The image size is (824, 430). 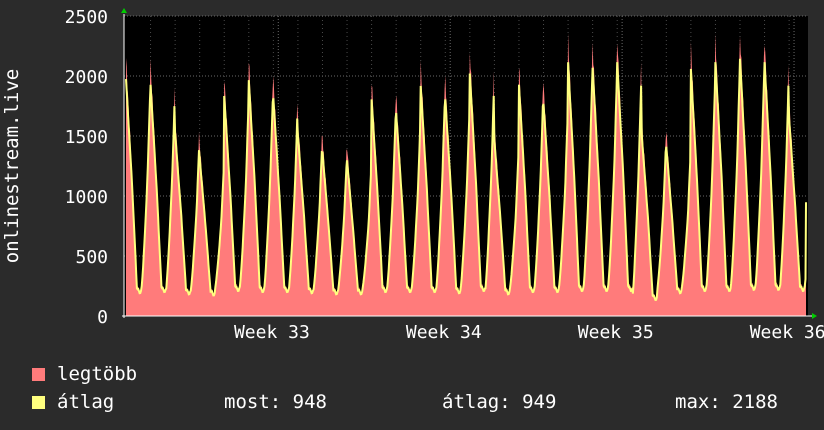 I want to click on y-axis-label: onlinestream.live, so click(x=12, y=166).